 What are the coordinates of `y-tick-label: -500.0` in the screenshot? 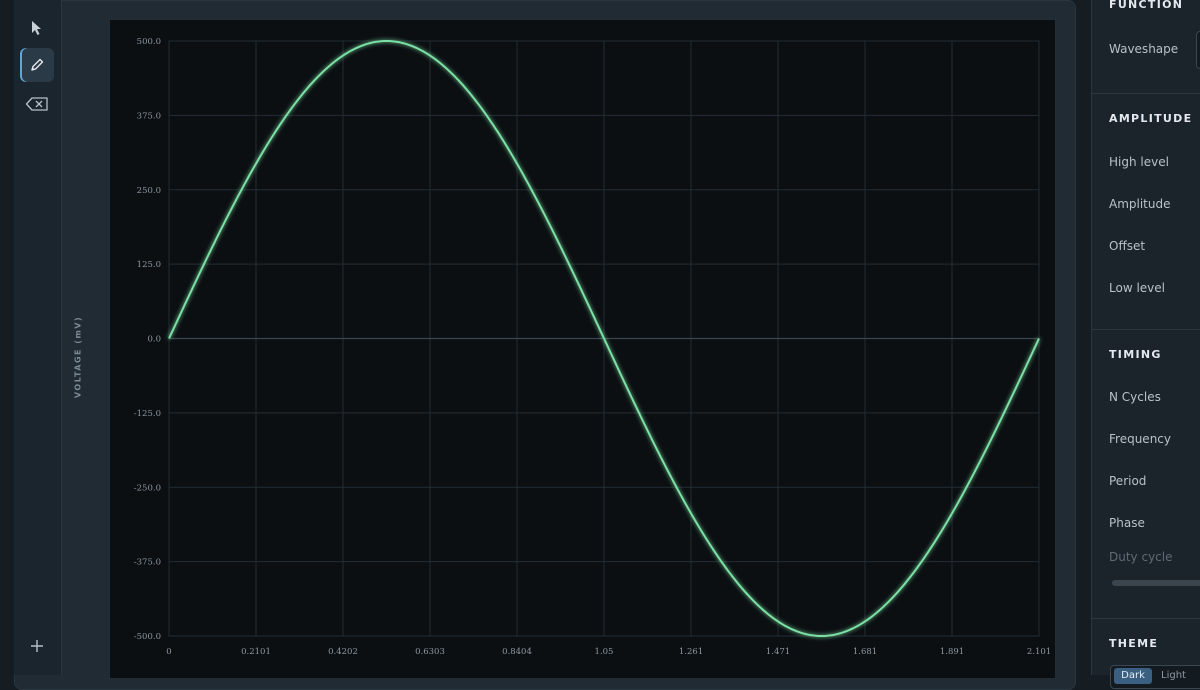 It's located at (147, 637).